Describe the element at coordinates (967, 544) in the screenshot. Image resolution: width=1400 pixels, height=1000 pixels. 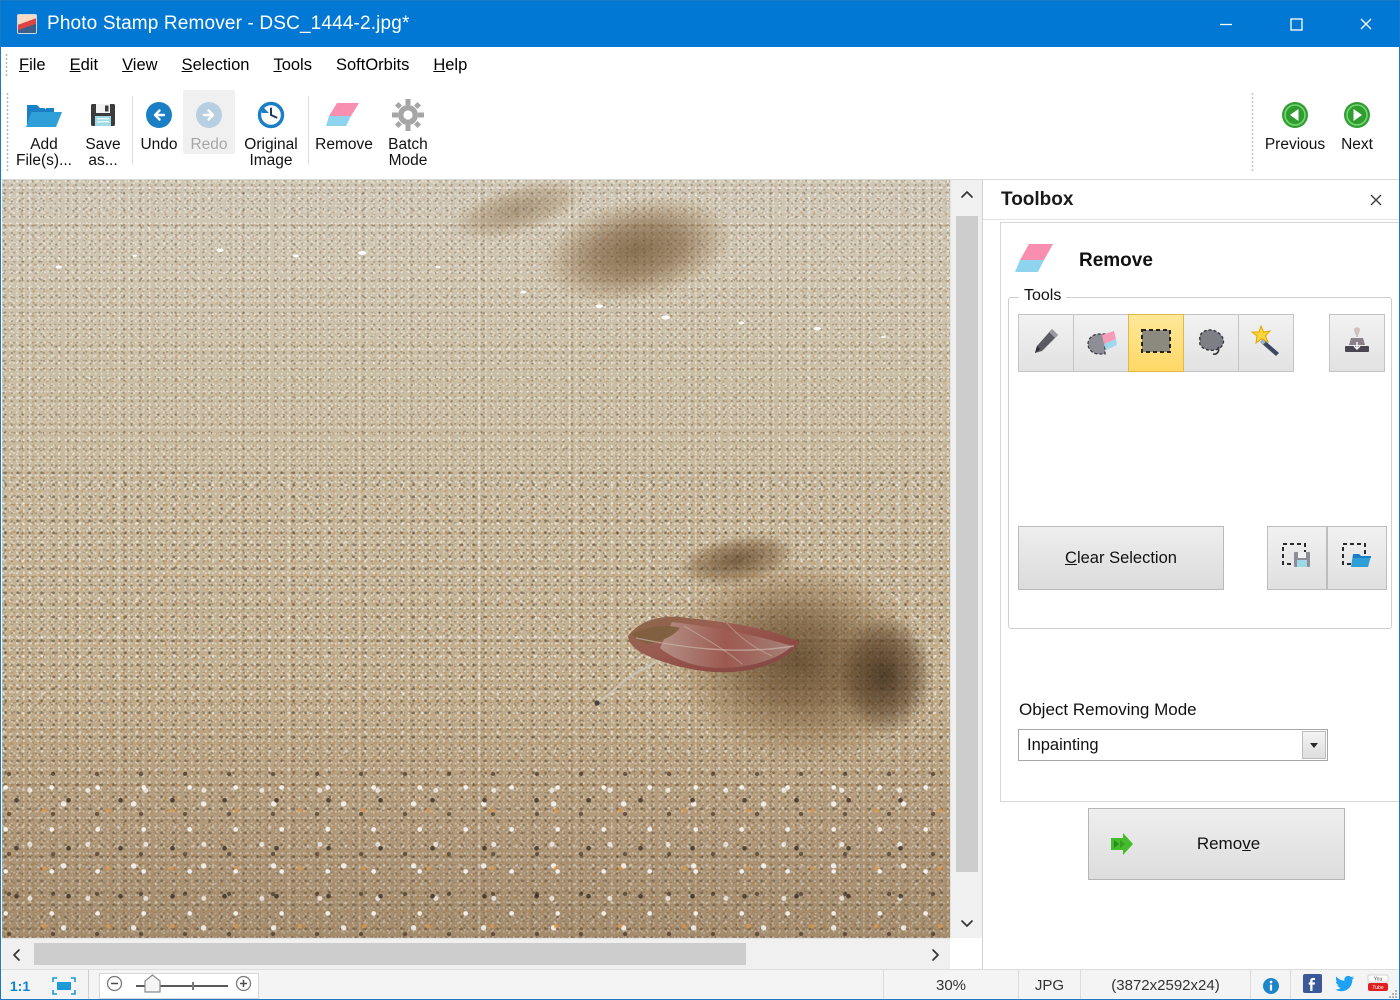
I see `vertical-scrollbar-thumb` at that location.